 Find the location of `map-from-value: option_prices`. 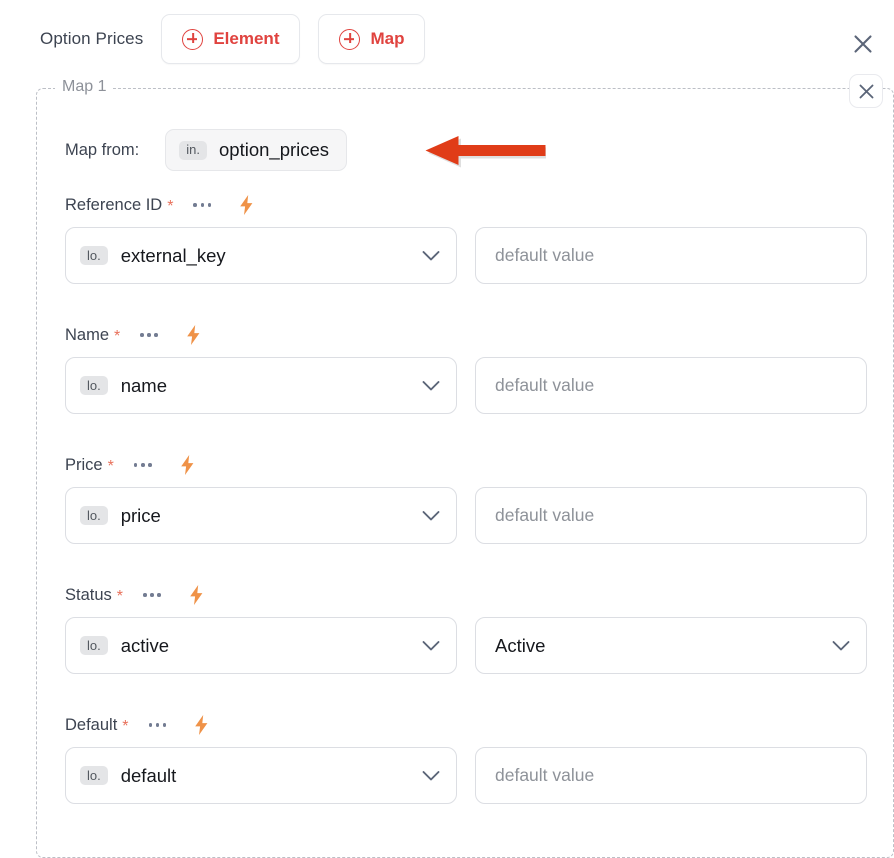

map-from-value: option_prices is located at coordinates (274, 149).